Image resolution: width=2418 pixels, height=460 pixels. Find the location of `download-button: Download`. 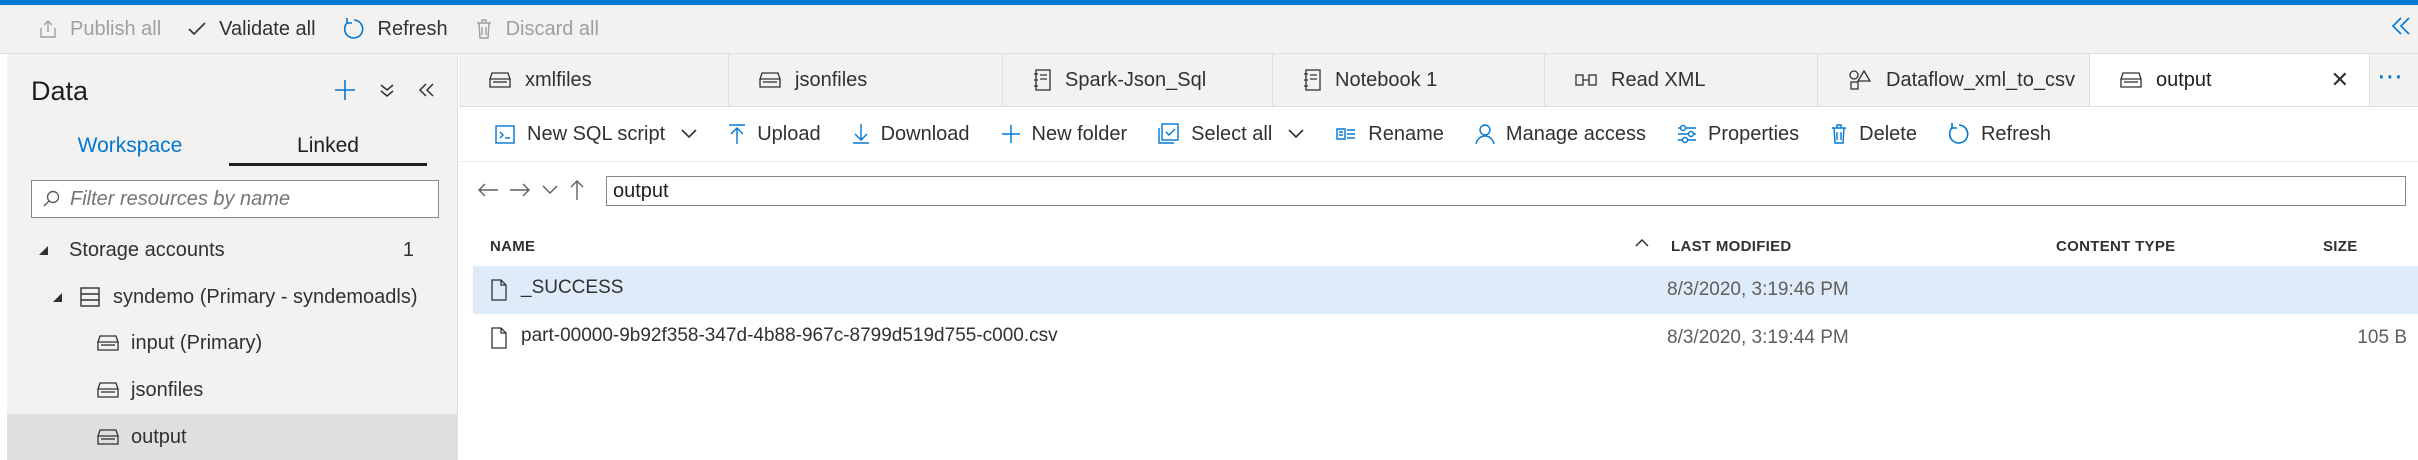

download-button: Download is located at coordinates (910, 134).